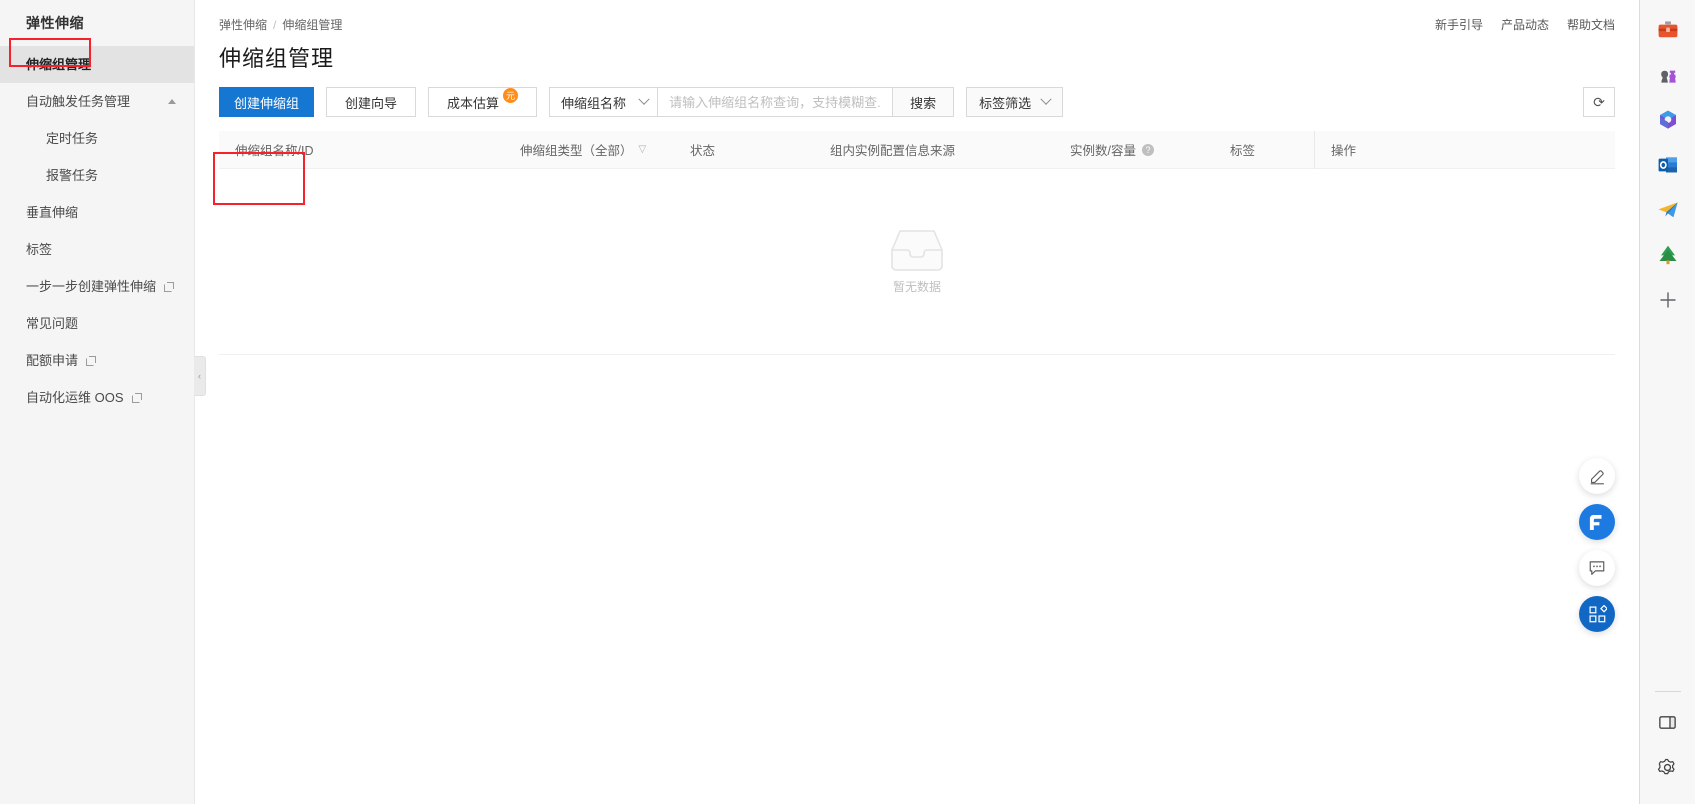 The width and height of the screenshot is (1695, 804). Describe the element at coordinates (97, 212) in the screenshot. I see `sidebar-item-vertical-scaling: 垂直伸缩` at that location.